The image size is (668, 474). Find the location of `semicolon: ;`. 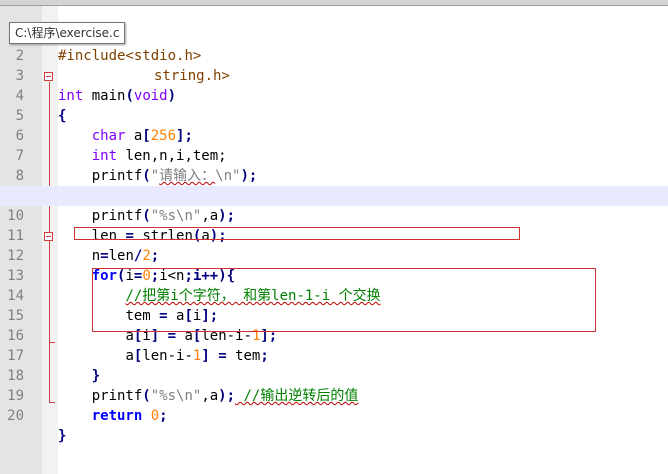

semicolon: ; is located at coordinates (163, 416).